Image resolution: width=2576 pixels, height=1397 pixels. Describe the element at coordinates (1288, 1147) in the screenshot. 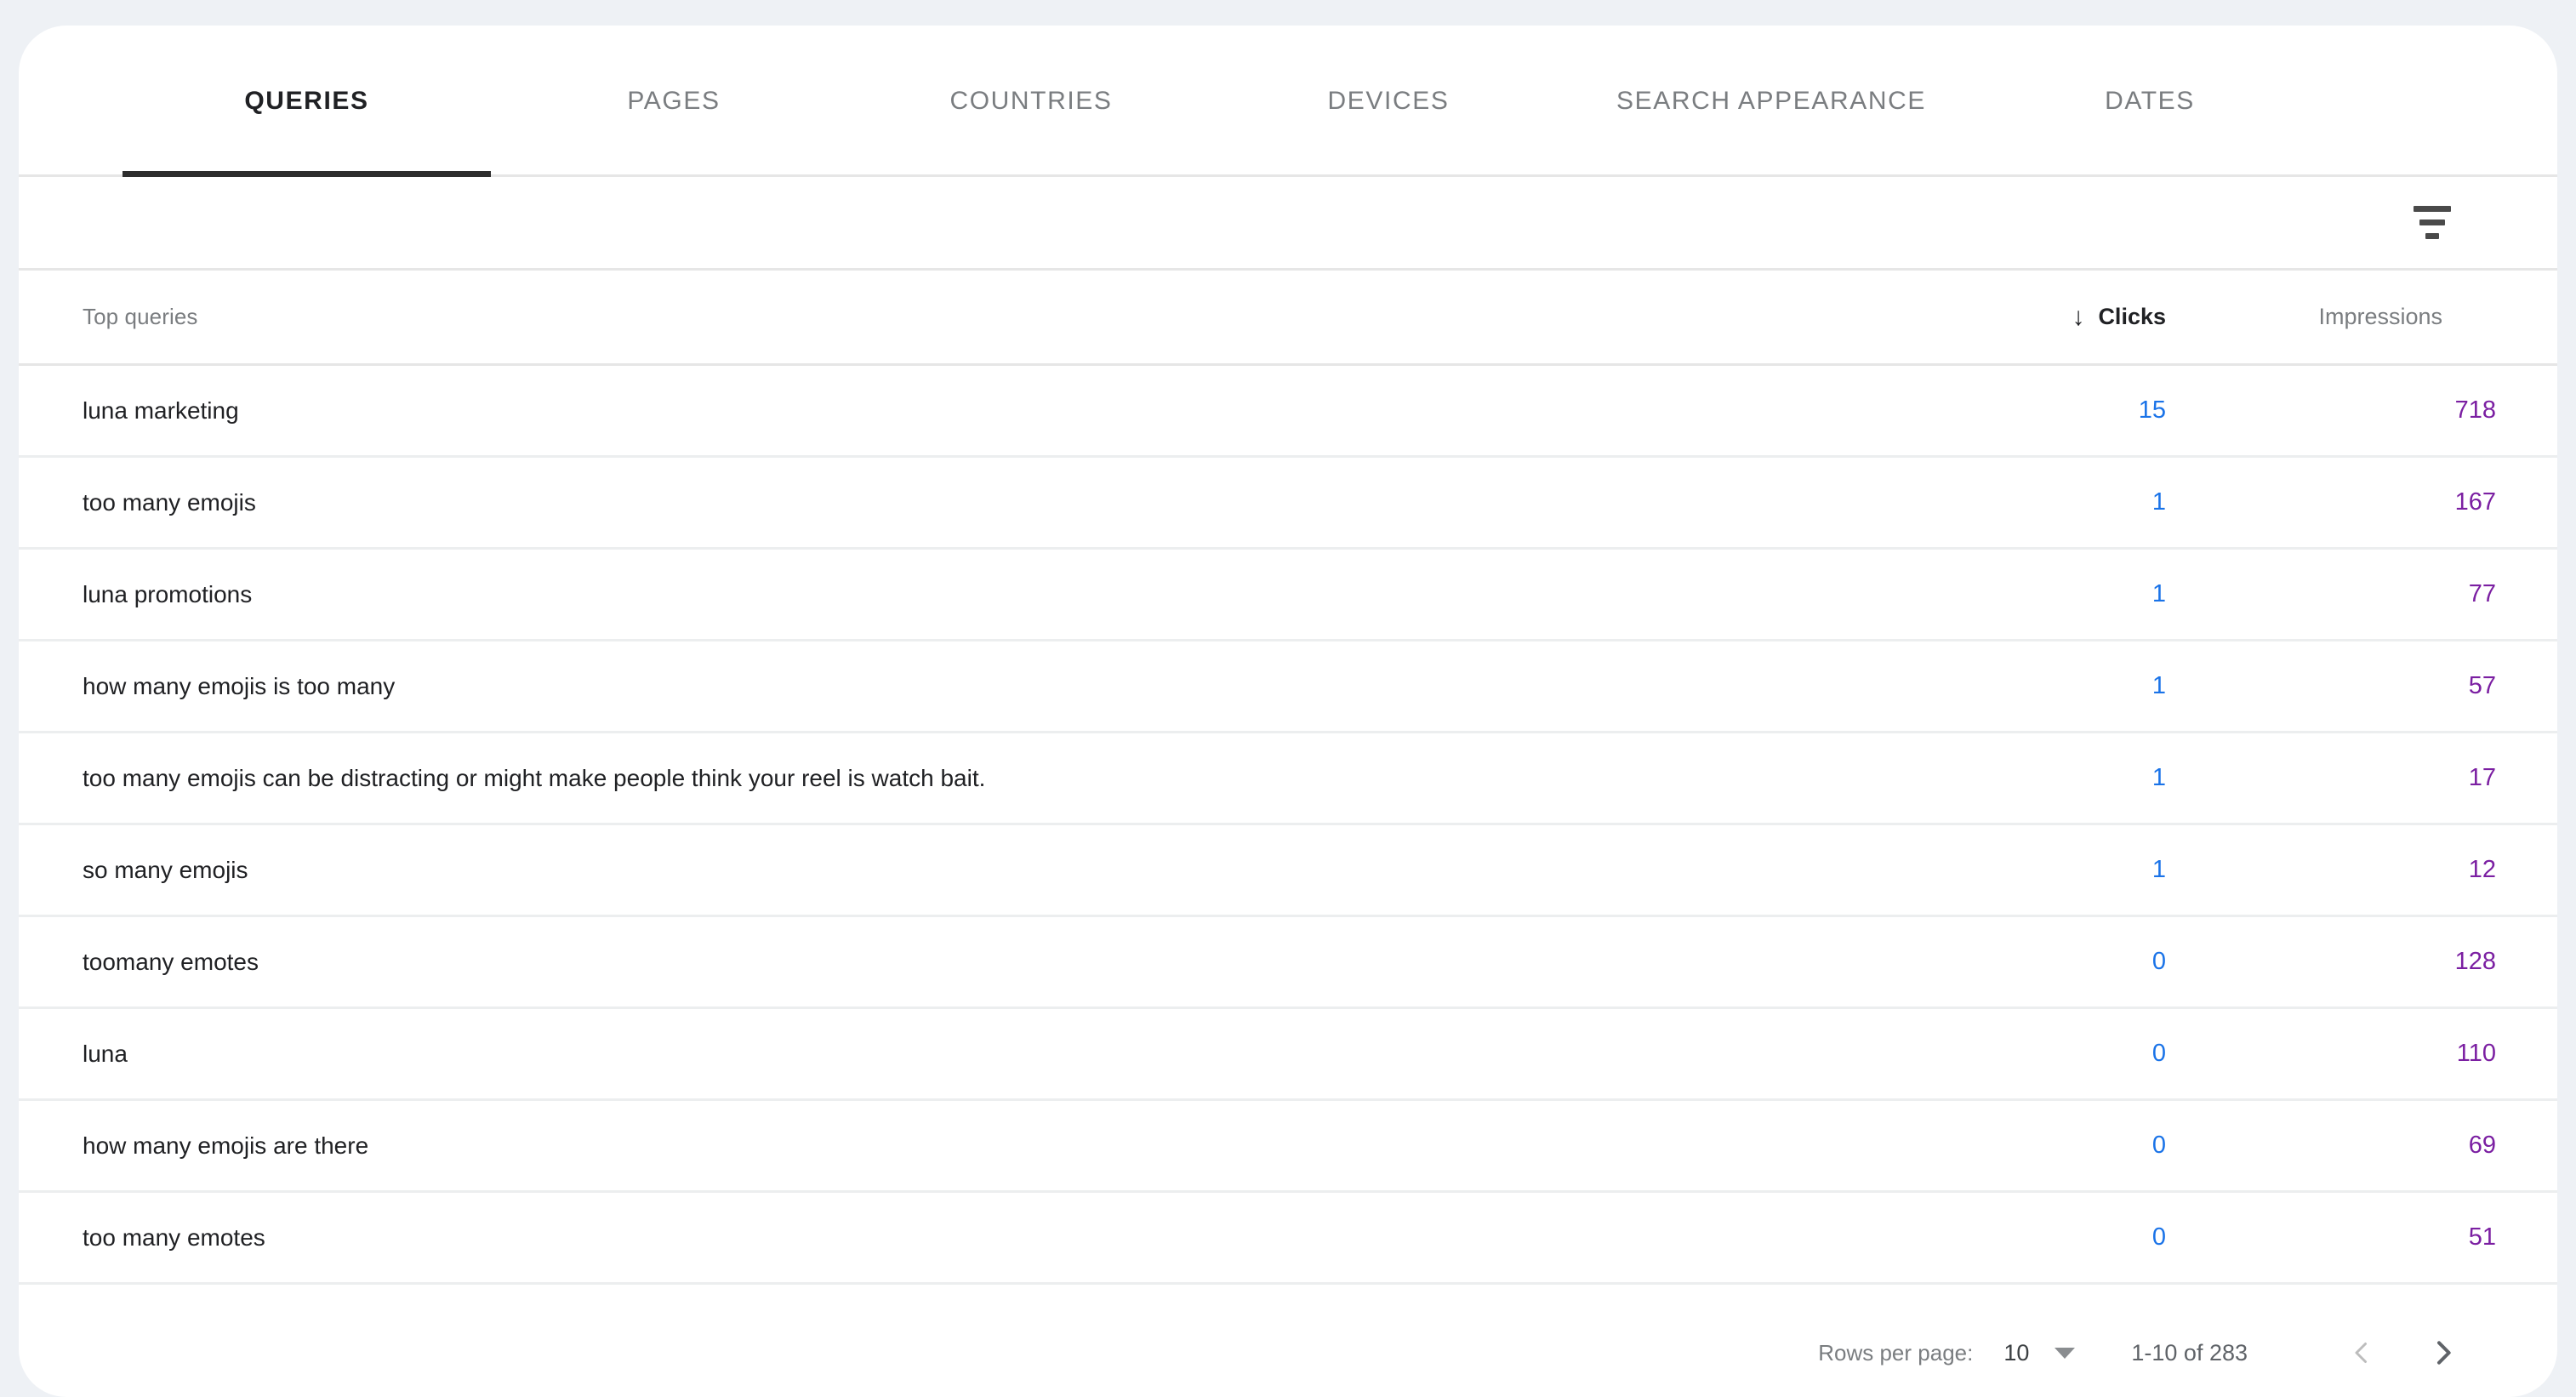

I see `table-row: how many emojis are there 0 69` at that location.